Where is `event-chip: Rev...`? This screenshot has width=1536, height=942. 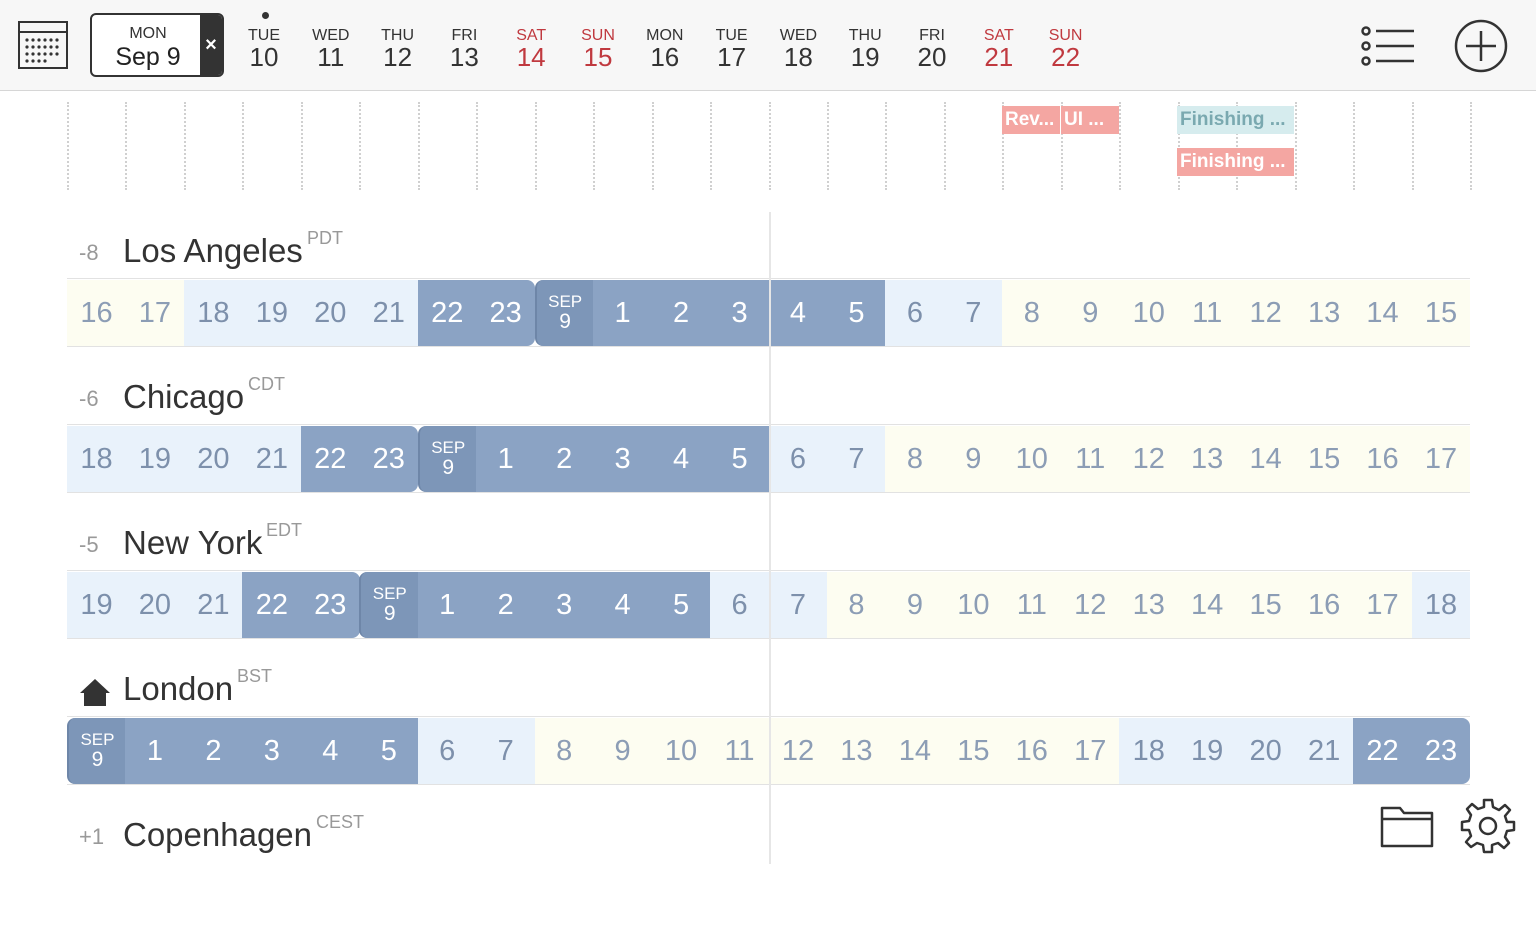 event-chip: Rev... is located at coordinates (1031, 120).